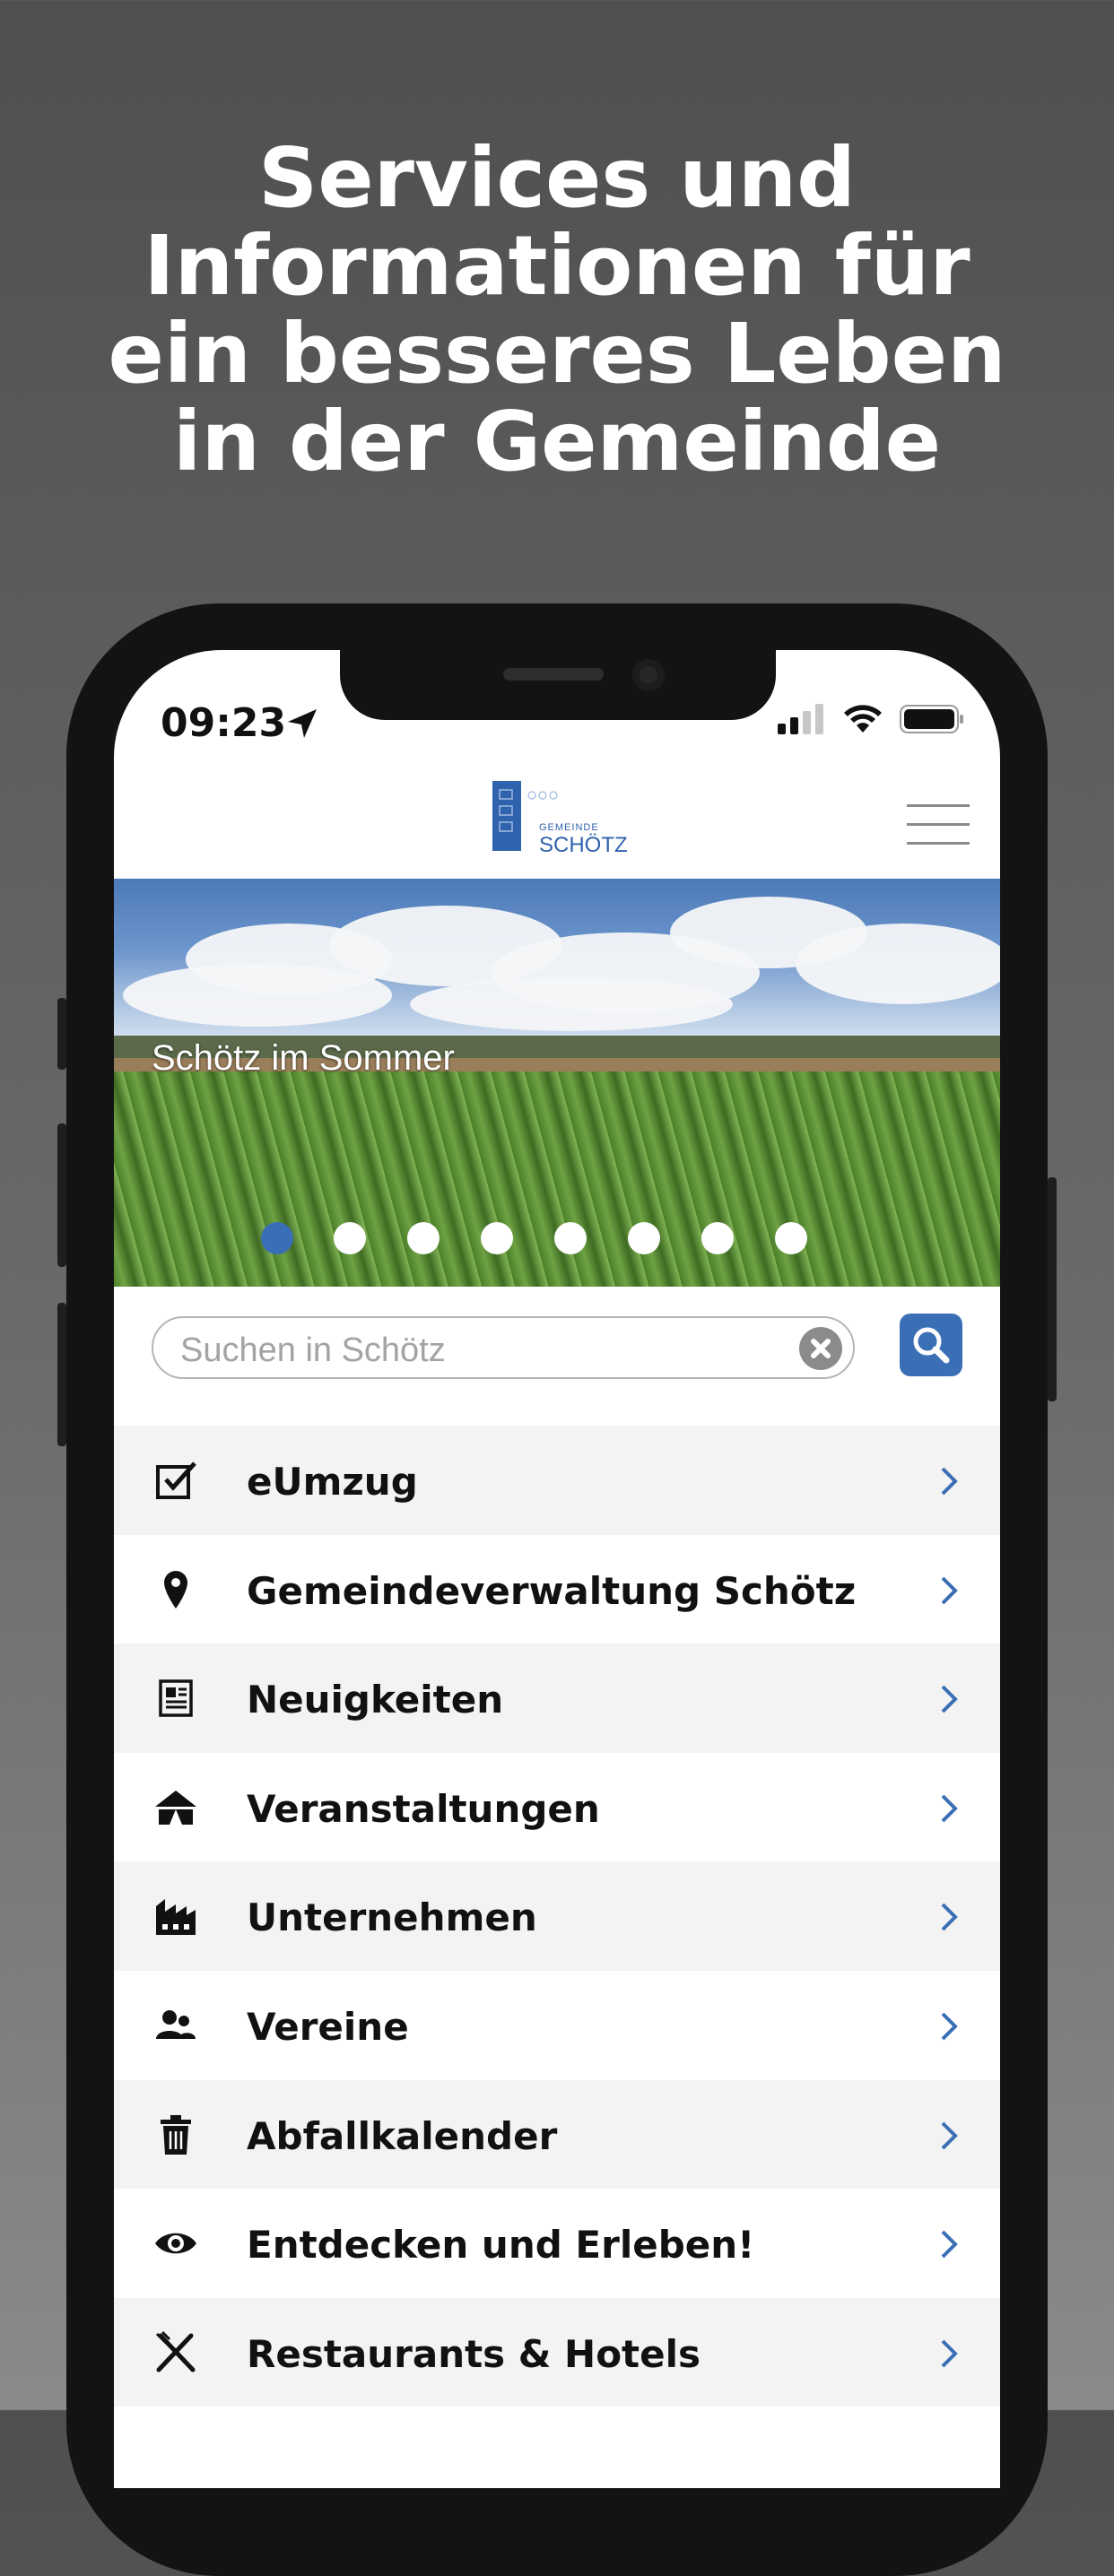 The width and height of the screenshot is (1114, 2576). What do you see at coordinates (557, 1698) in the screenshot?
I see `menu-item-neuigkeiten: Neuigkeiten` at bounding box center [557, 1698].